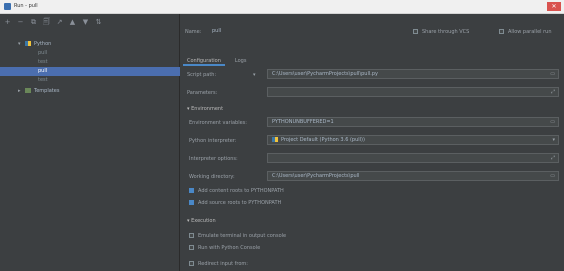  What do you see at coordinates (241, 191) in the screenshot?
I see `add-content-roots-label: Add content roots to PYTHONPATH` at bounding box center [241, 191].